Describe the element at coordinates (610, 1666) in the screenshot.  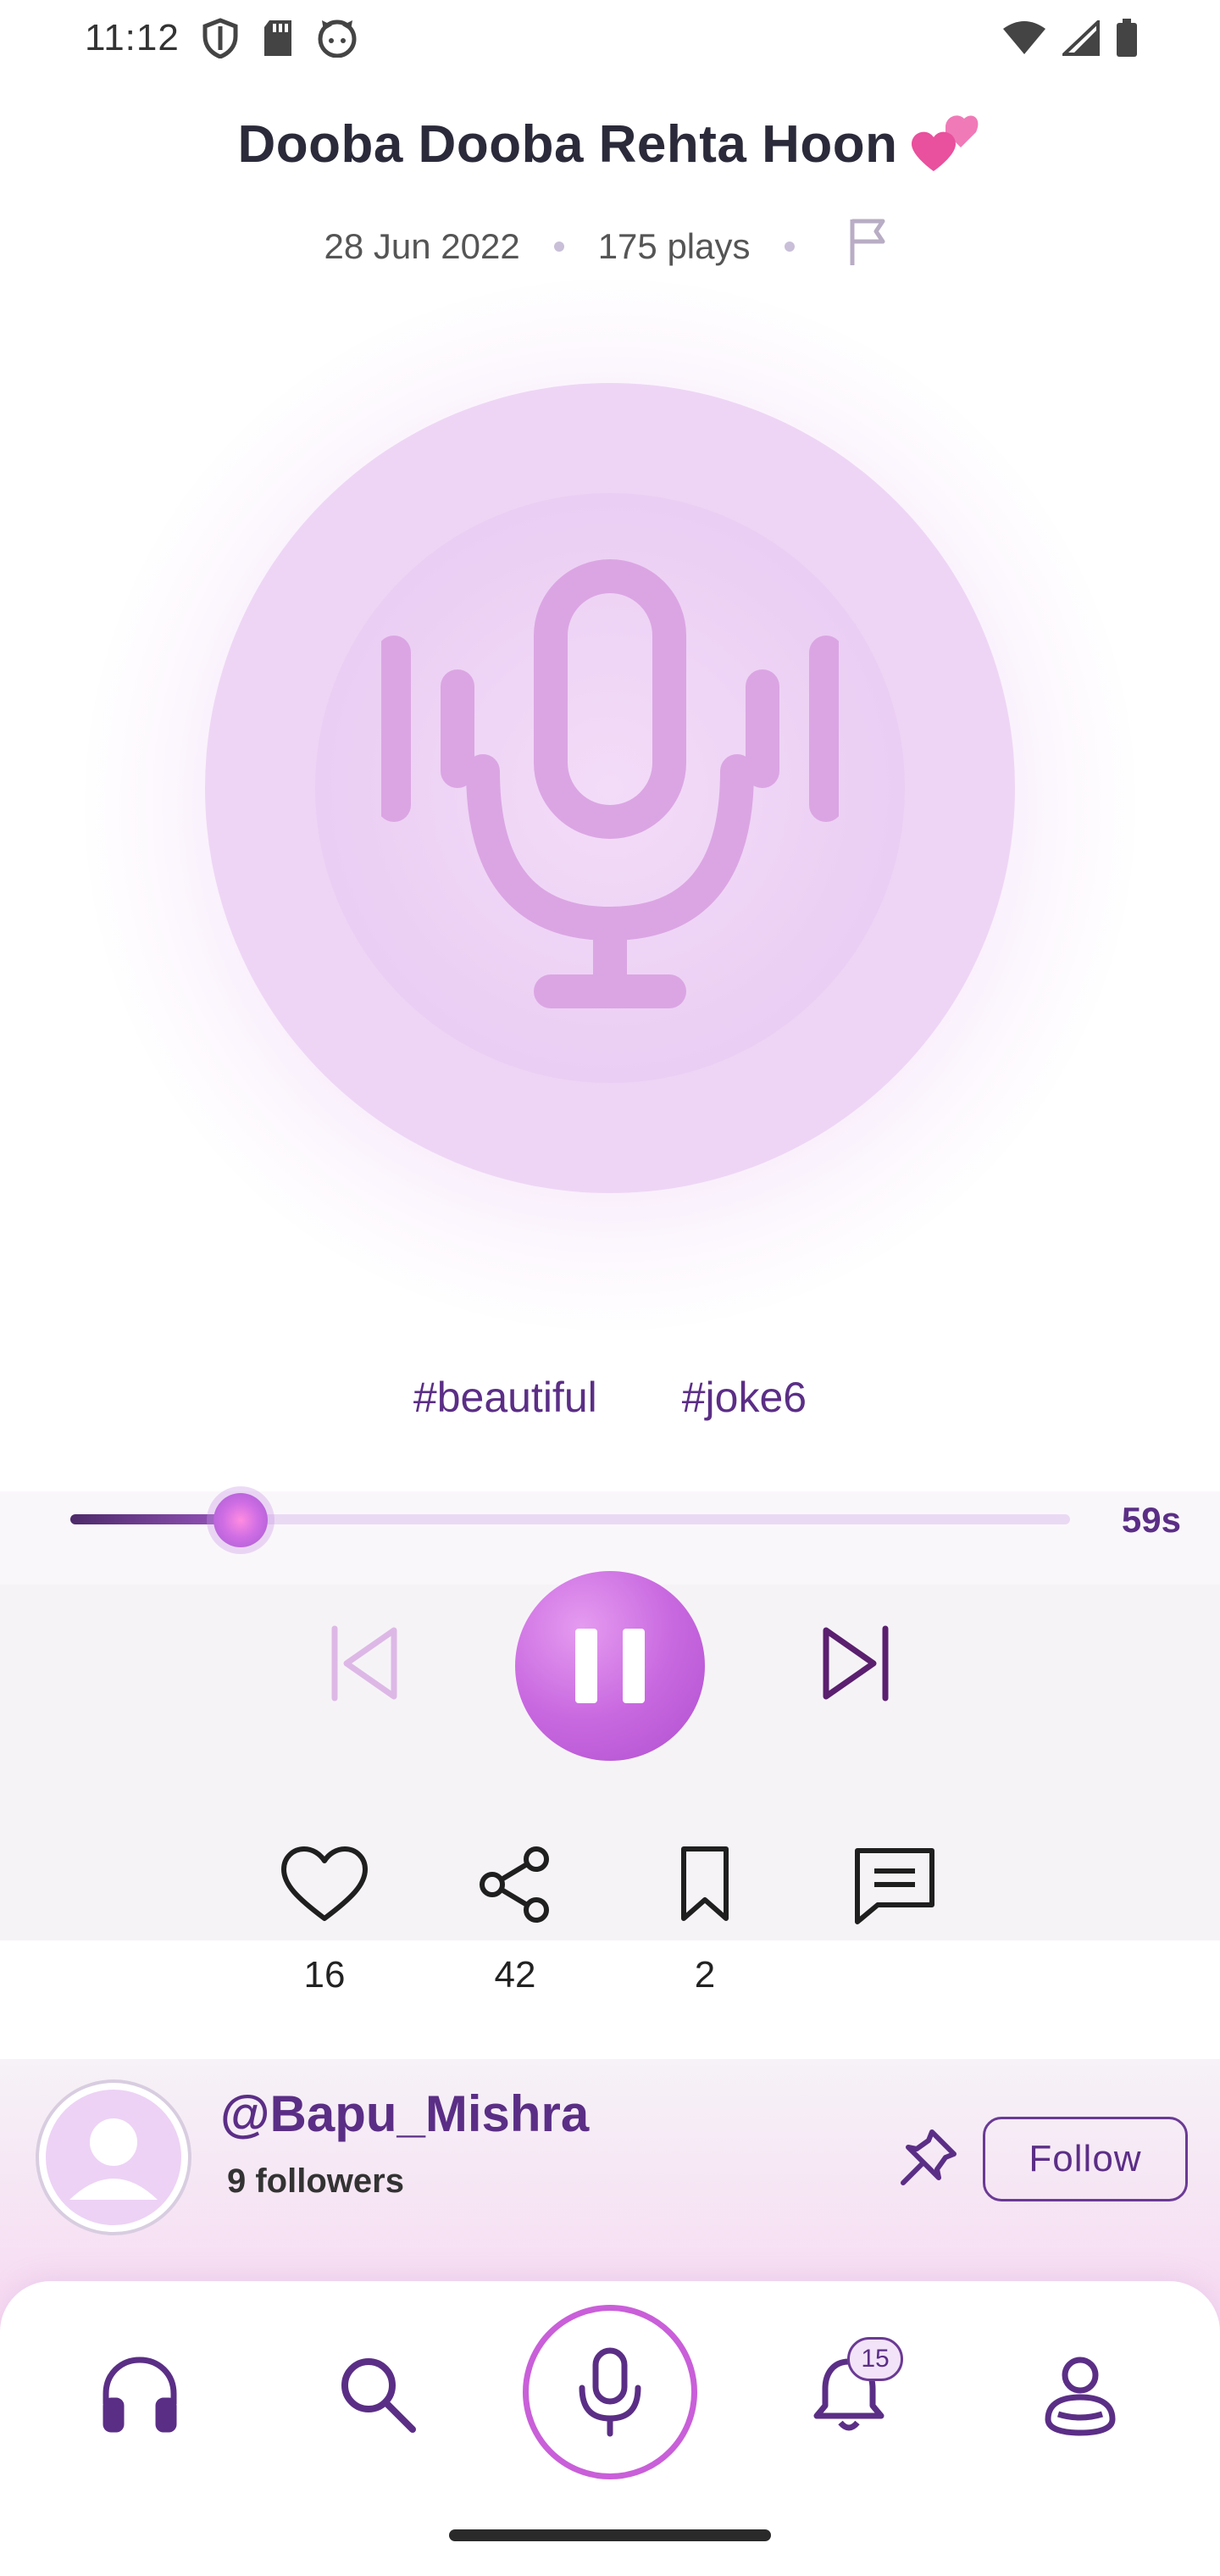
I see `pause-button` at that location.